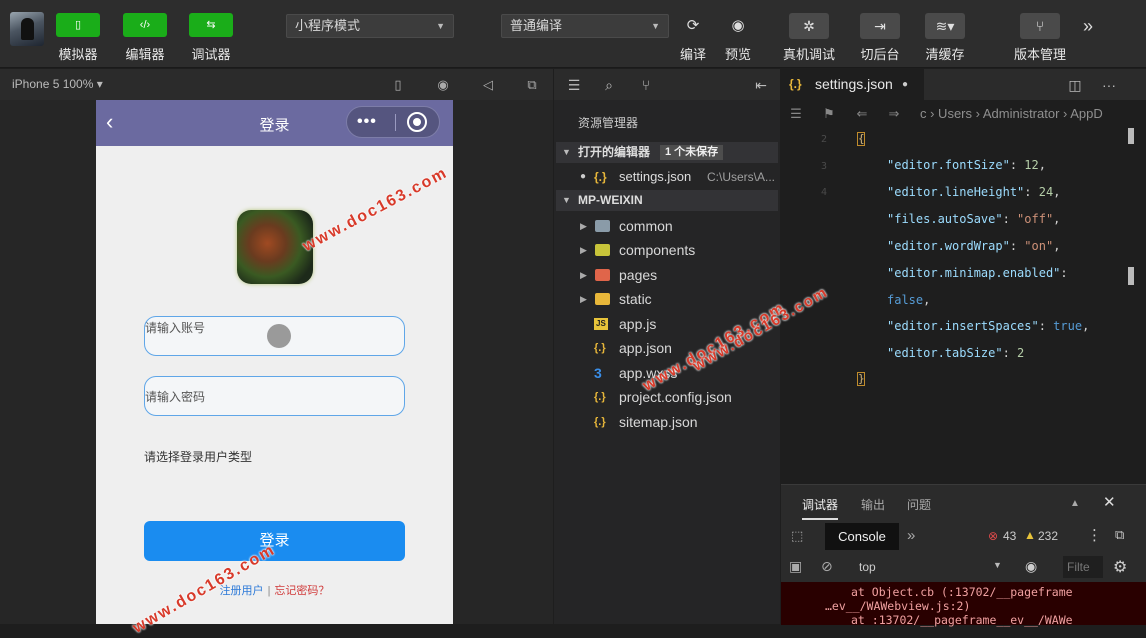  Describe the element at coordinates (1048, 536) in the screenshot. I see `warning-count: 232` at that location.